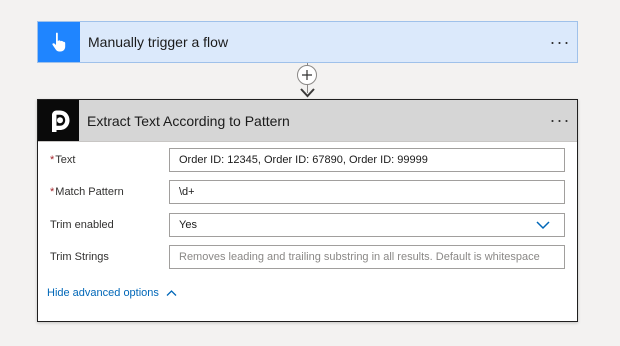 Image resolution: width=620 pixels, height=346 pixels. I want to click on trim-enabled-value: Yes, so click(188, 225).